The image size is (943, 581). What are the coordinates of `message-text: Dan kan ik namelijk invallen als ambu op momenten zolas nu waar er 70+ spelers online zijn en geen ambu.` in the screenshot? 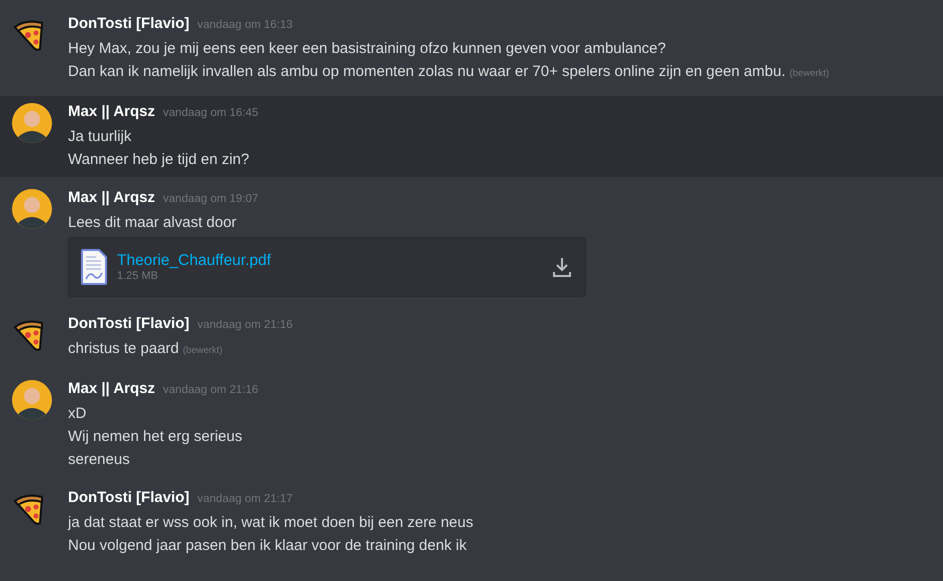 It's located at (427, 72).